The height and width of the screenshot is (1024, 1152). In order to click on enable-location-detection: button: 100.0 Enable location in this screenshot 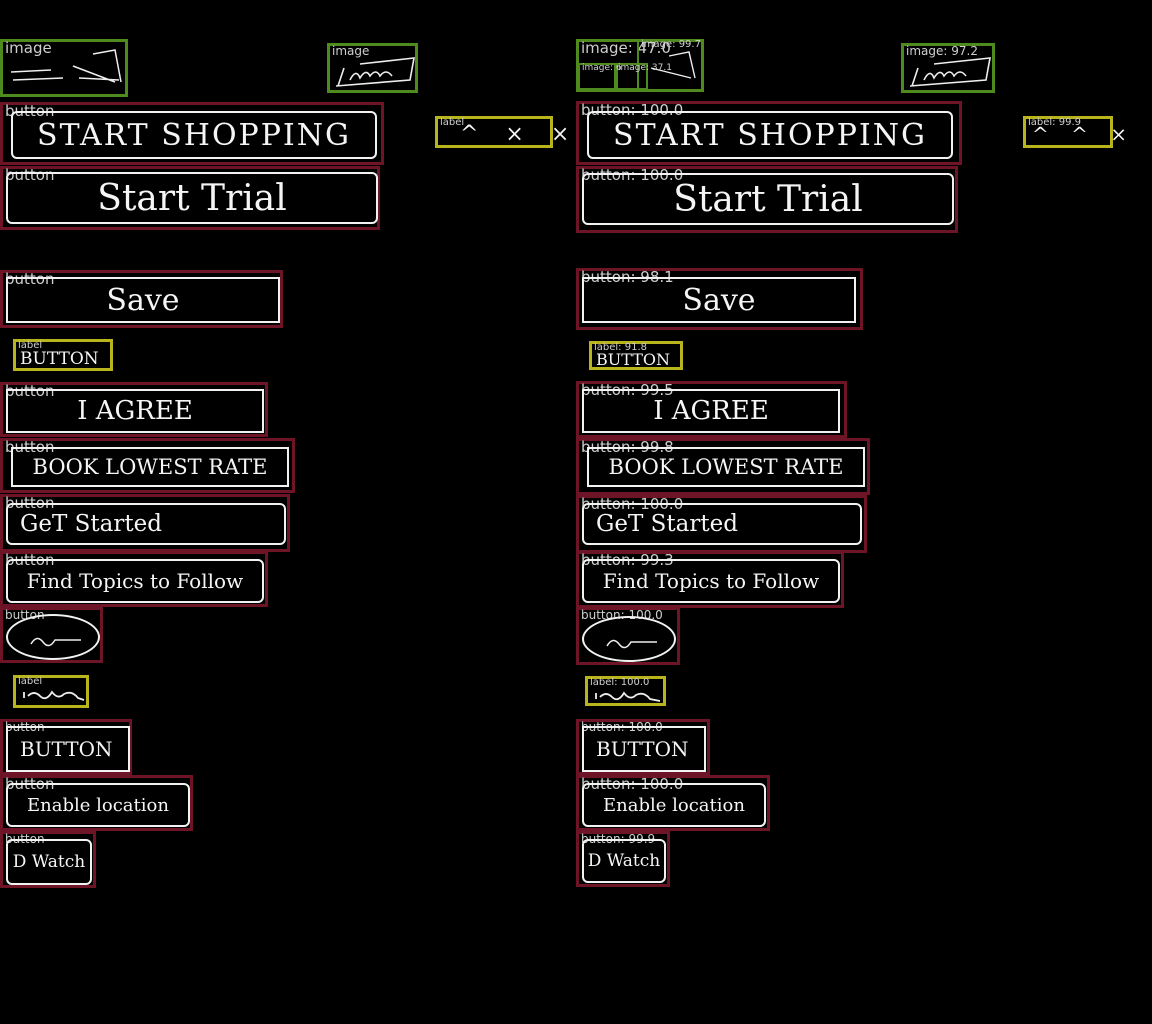, I will do `click(673, 803)`.